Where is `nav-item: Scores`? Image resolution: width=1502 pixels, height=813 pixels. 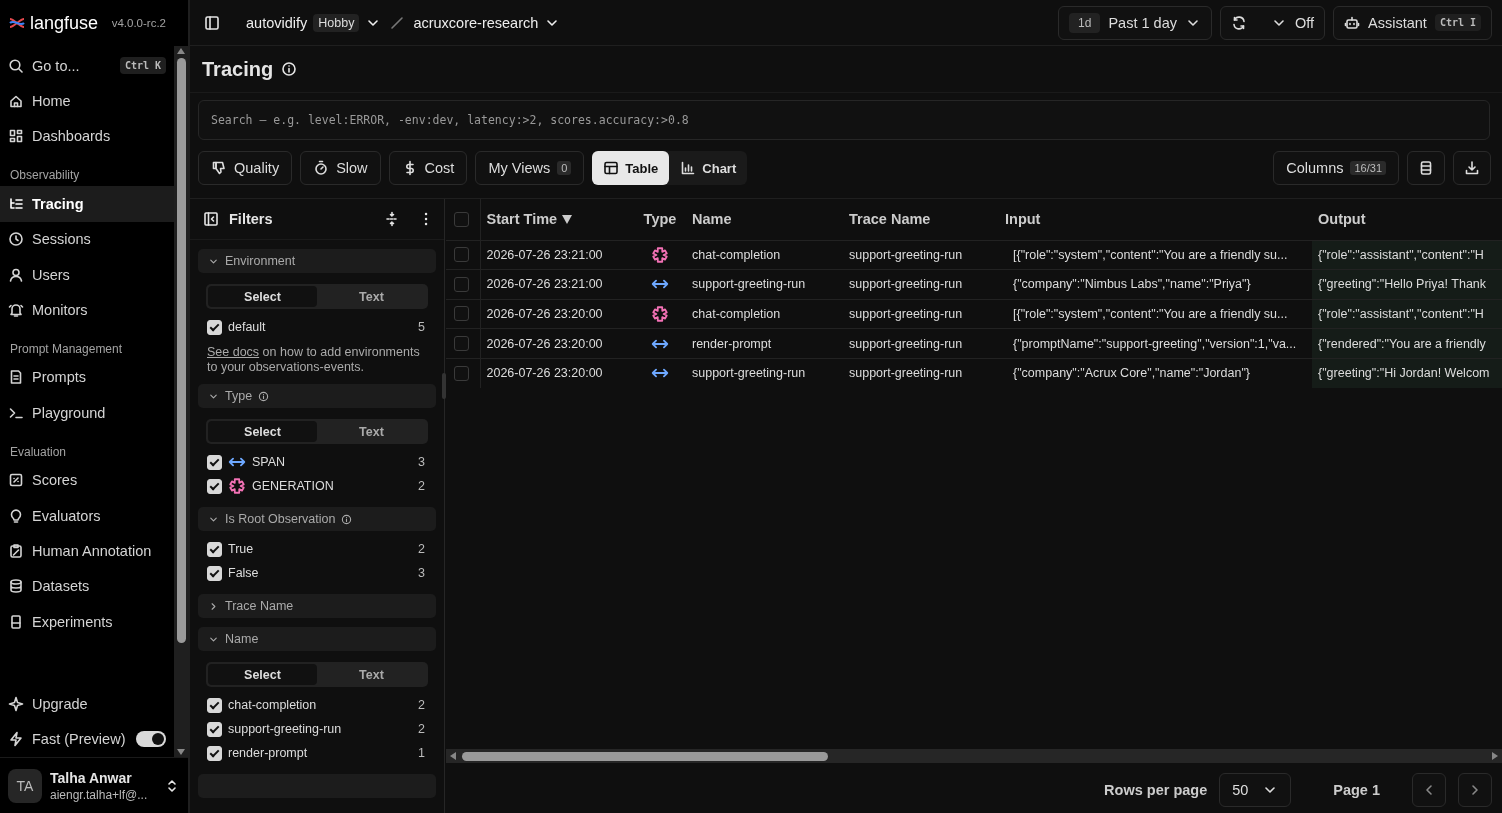 nav-item: Scores is located at coordinates (87, 480).